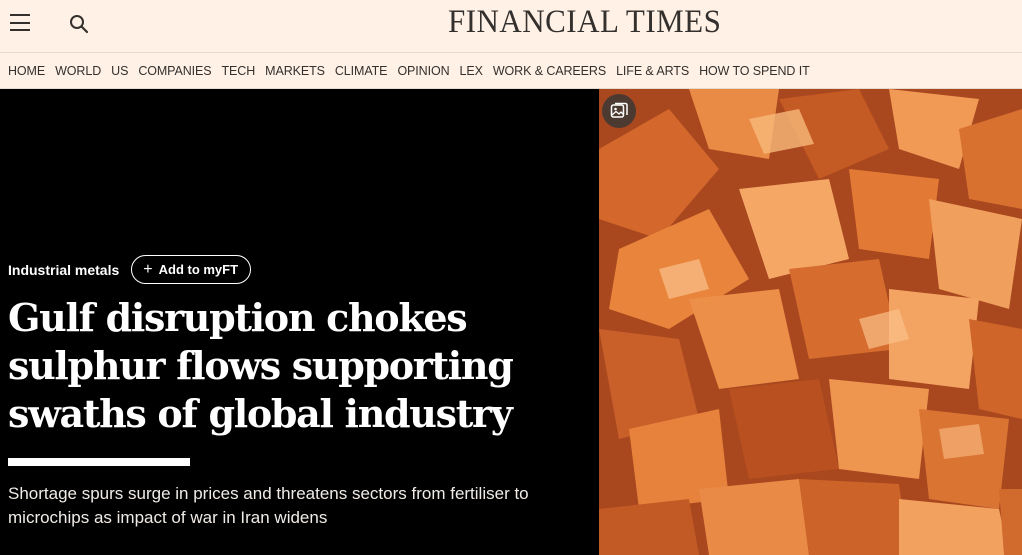 The width and height of the screenshot is (1022, 555). What do you see at coordinates (361, 71) in the screenshot?
I see `nav-item-climate: CLIMATE` at bounding box center [361, 71].